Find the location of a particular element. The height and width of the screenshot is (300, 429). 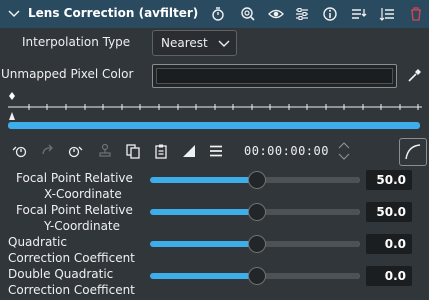

param-label-2: Quadratic Correction Coefficent is located at coordinates (71, 250).